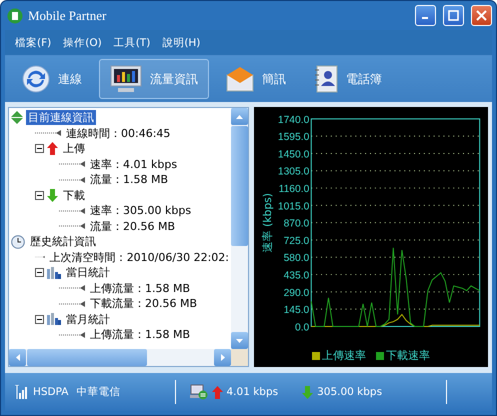 The height and width of the screenshot is (416, 497). Describe the element at coordinates (199, 392) in the screenshot. I see `computer-icon` at that location.